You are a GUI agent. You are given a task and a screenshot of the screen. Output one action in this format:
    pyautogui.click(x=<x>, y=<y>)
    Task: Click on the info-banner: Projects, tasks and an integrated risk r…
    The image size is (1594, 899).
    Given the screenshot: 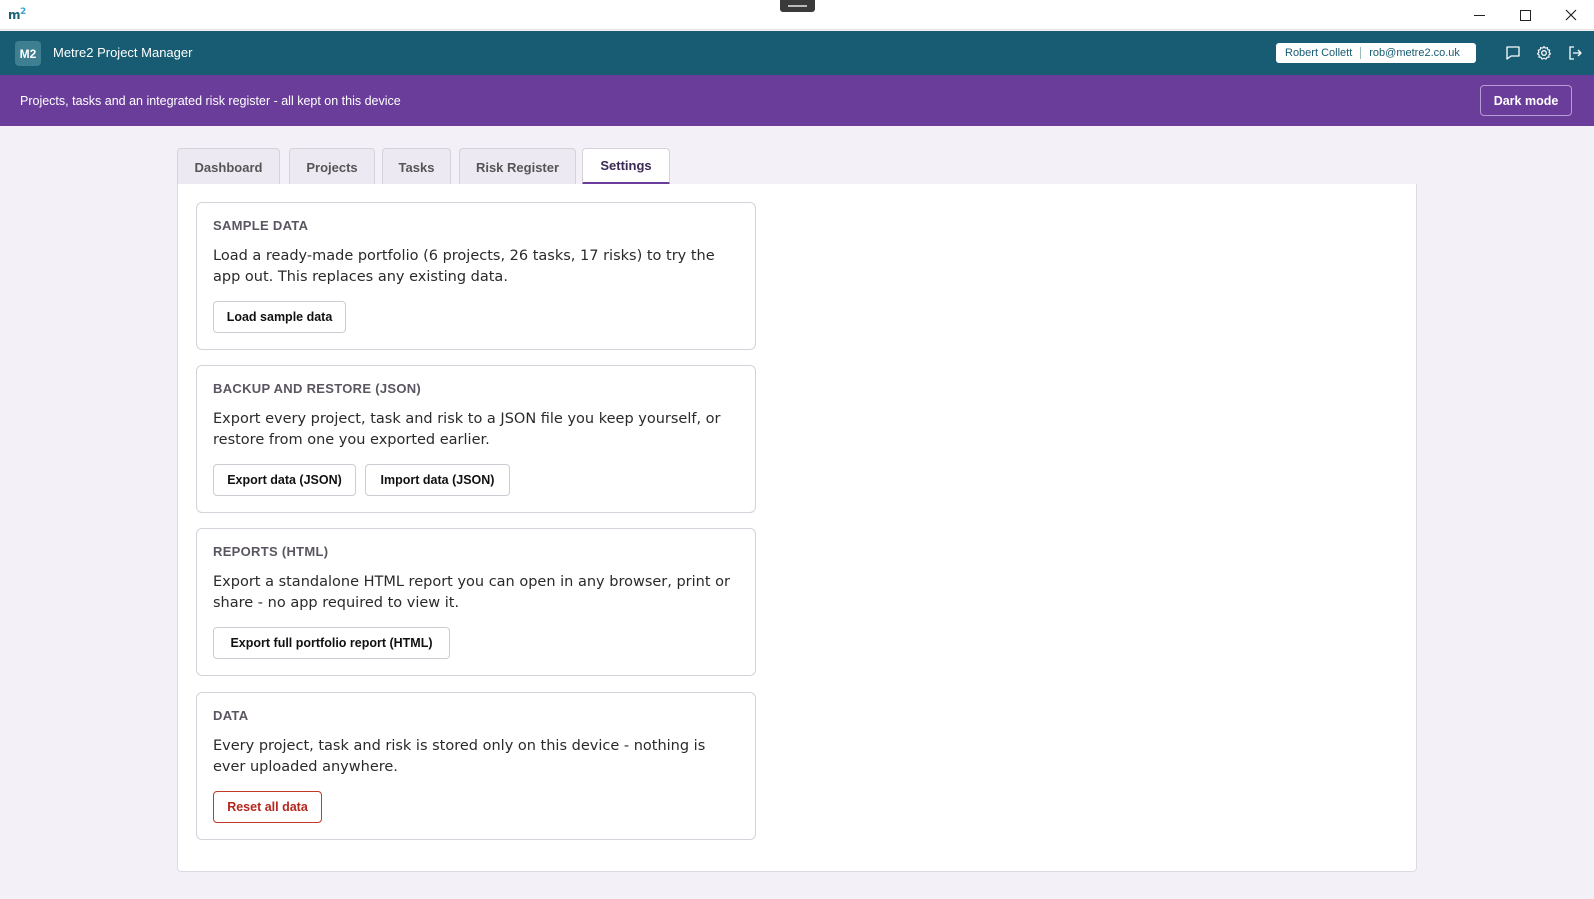 What is the action you would take?
    pyautogui.click(x=797, y=100)
    